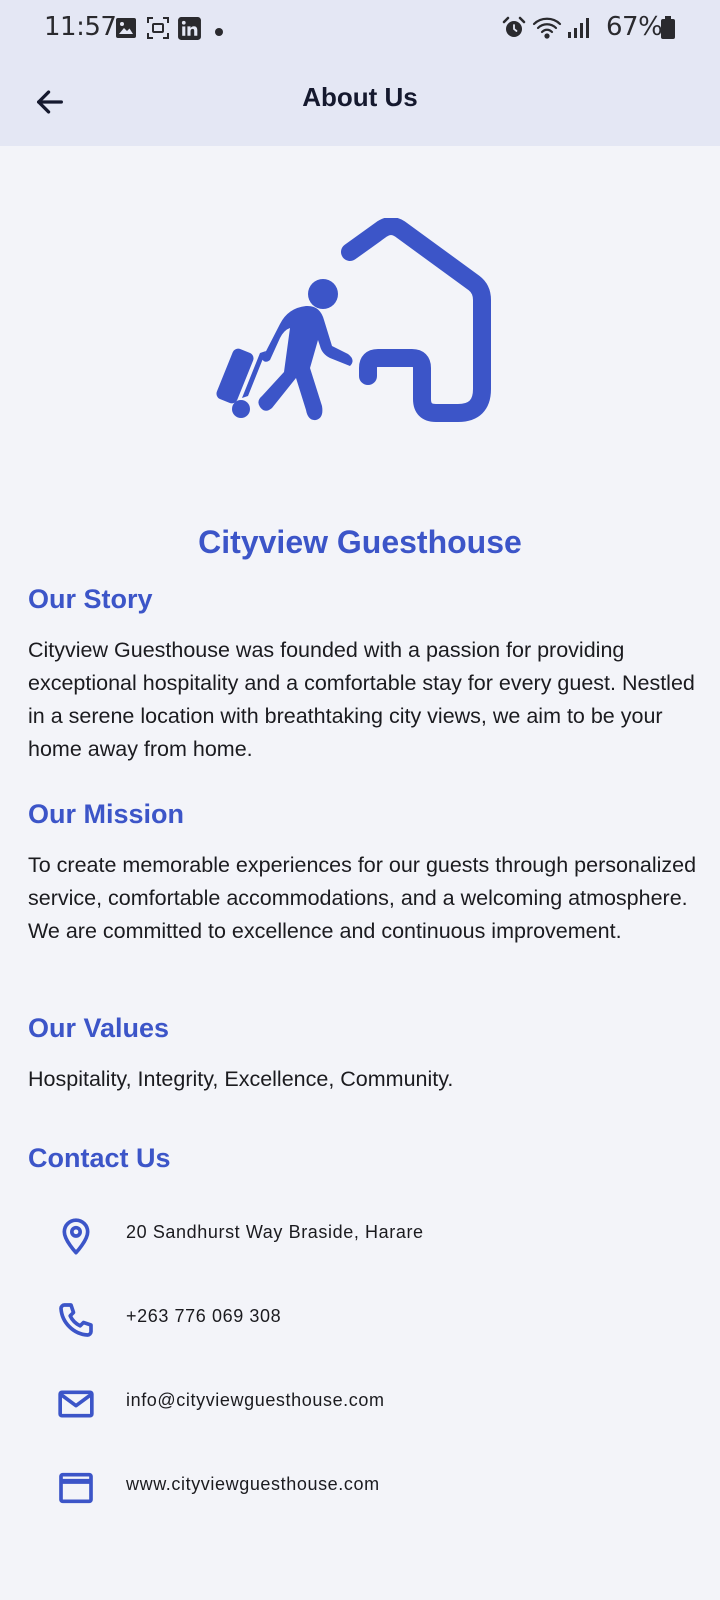 The image size is (720, 1600). Describe the element at coordinates (204, 1316) in the screenshot. I see `contact-phone-text: +263 776 069 308` at that location.